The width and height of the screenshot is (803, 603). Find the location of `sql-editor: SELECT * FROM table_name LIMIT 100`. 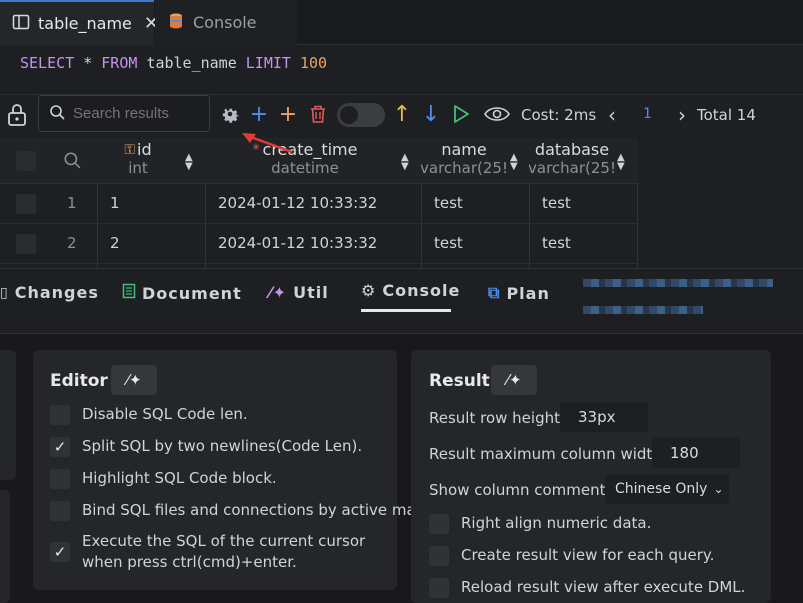

sql-editor: SELECT * FROM table_name LIMIT 100 is located at coordinates (401, 70).